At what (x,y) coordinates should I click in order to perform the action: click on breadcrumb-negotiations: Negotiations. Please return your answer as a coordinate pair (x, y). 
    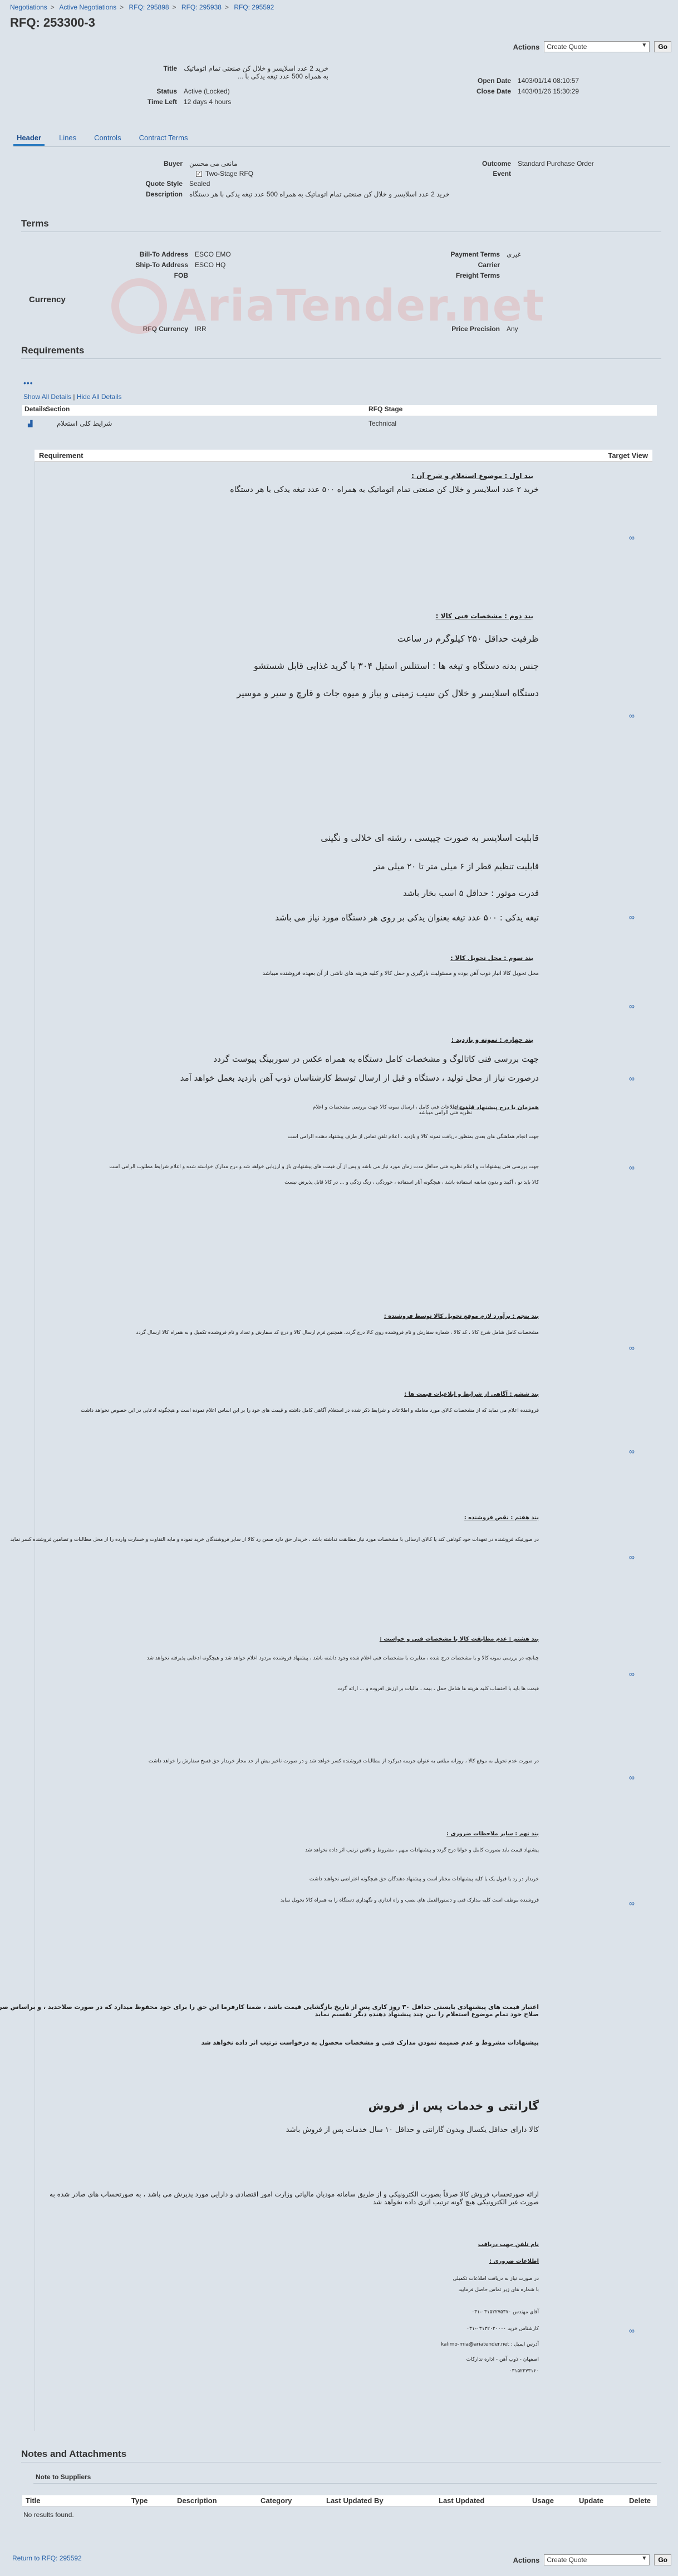
    Looking at the image, I should click on (28, 7).